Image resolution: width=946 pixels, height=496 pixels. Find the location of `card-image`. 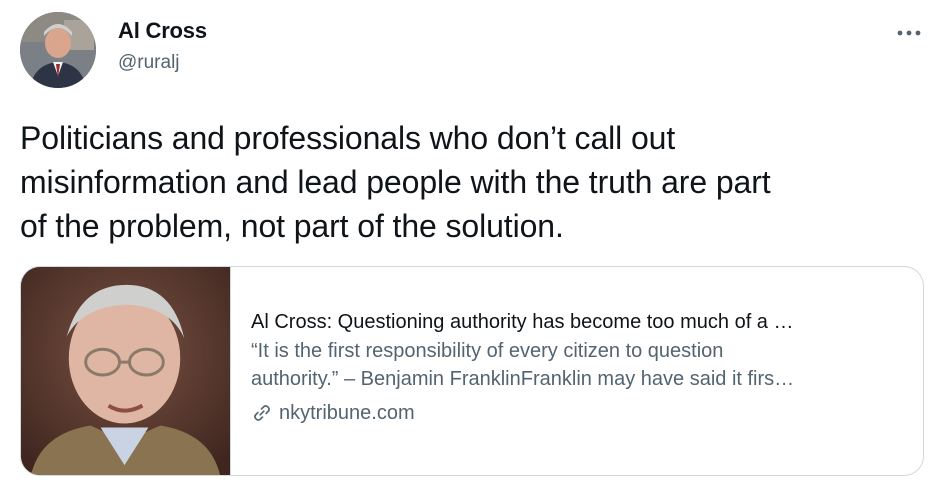

card-image is located at coordinates (126, 371).